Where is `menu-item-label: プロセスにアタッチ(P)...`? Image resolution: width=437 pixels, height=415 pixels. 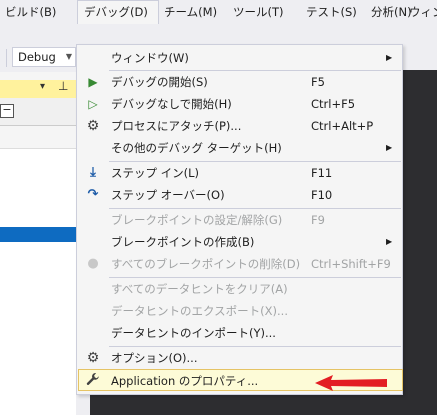 menu-item-label: プロセスにアタッチ(P)... is located at coordinates (176, 126).